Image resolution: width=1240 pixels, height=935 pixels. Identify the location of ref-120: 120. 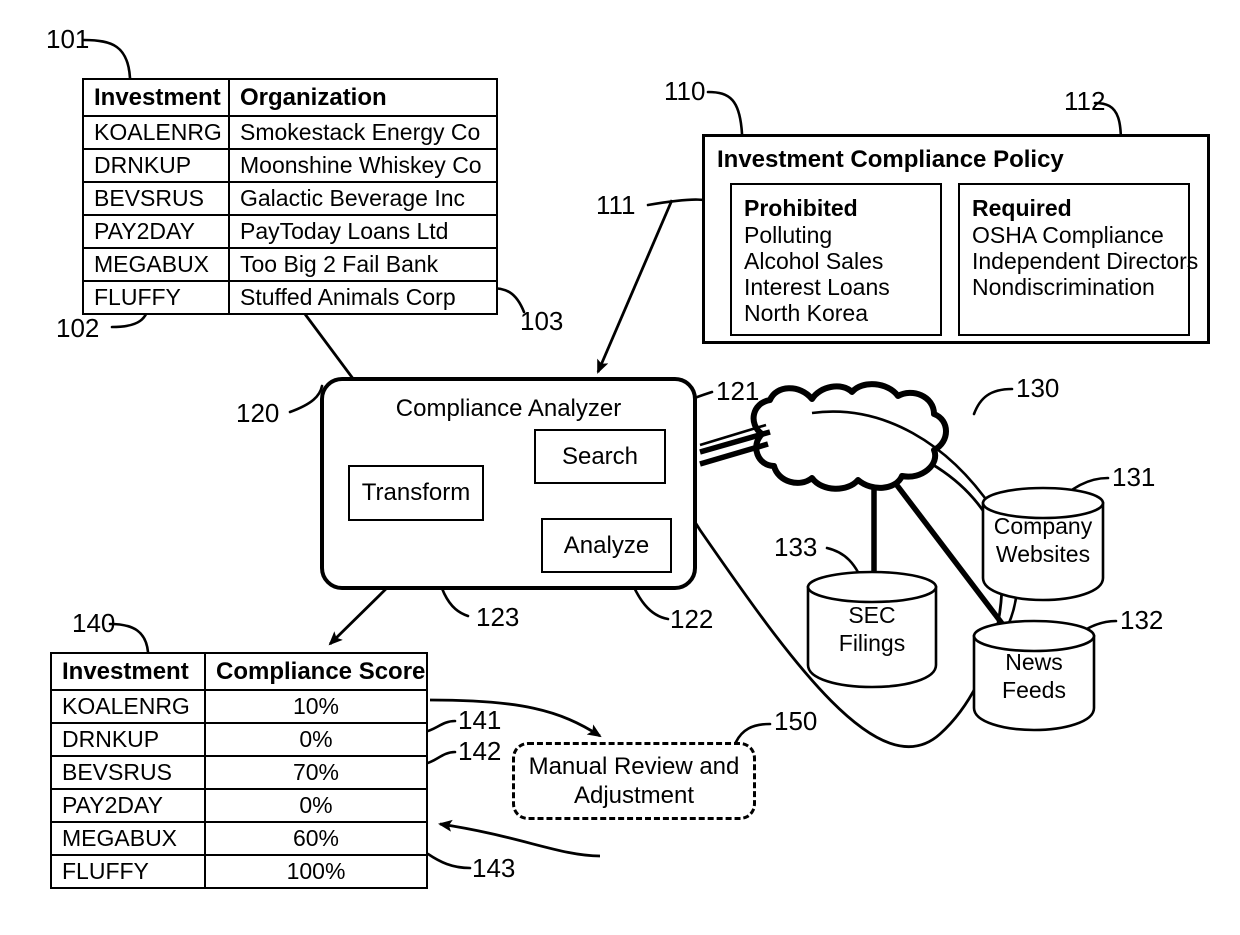
(258, 413).